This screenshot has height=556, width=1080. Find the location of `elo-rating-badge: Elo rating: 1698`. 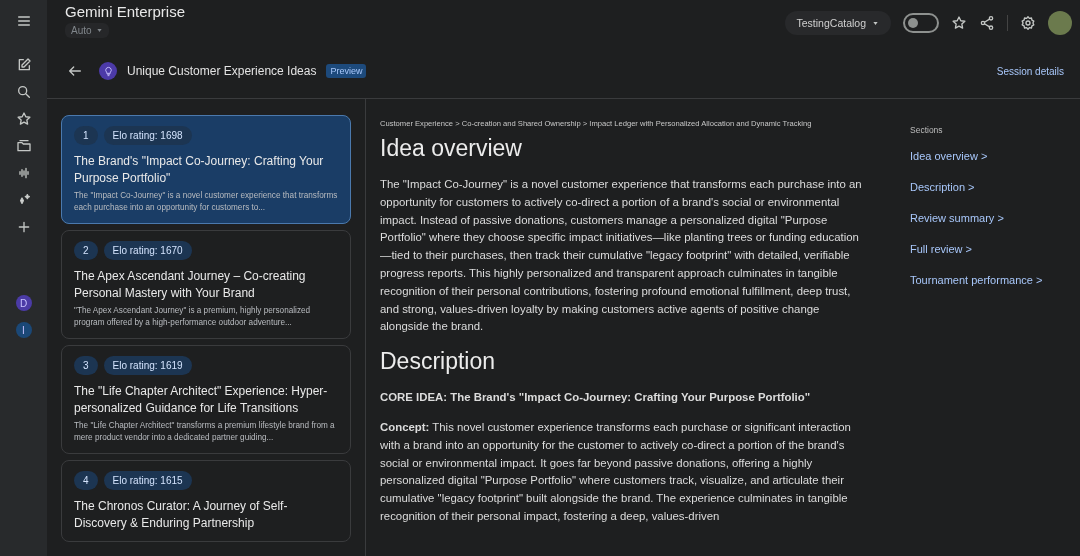

elo-rating-badge: Elo rating: 1698 is located at coordinates (147, 135).